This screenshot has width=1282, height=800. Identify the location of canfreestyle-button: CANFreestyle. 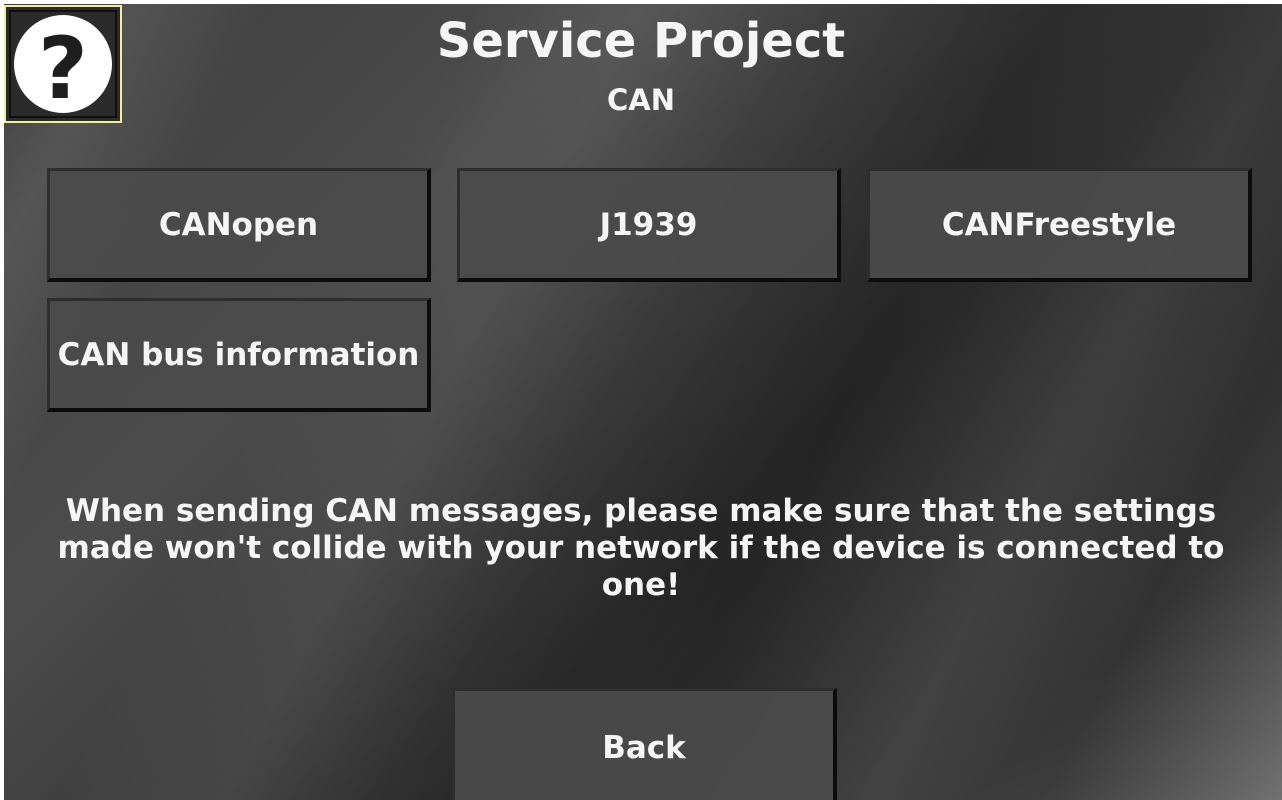
(1059, 225).